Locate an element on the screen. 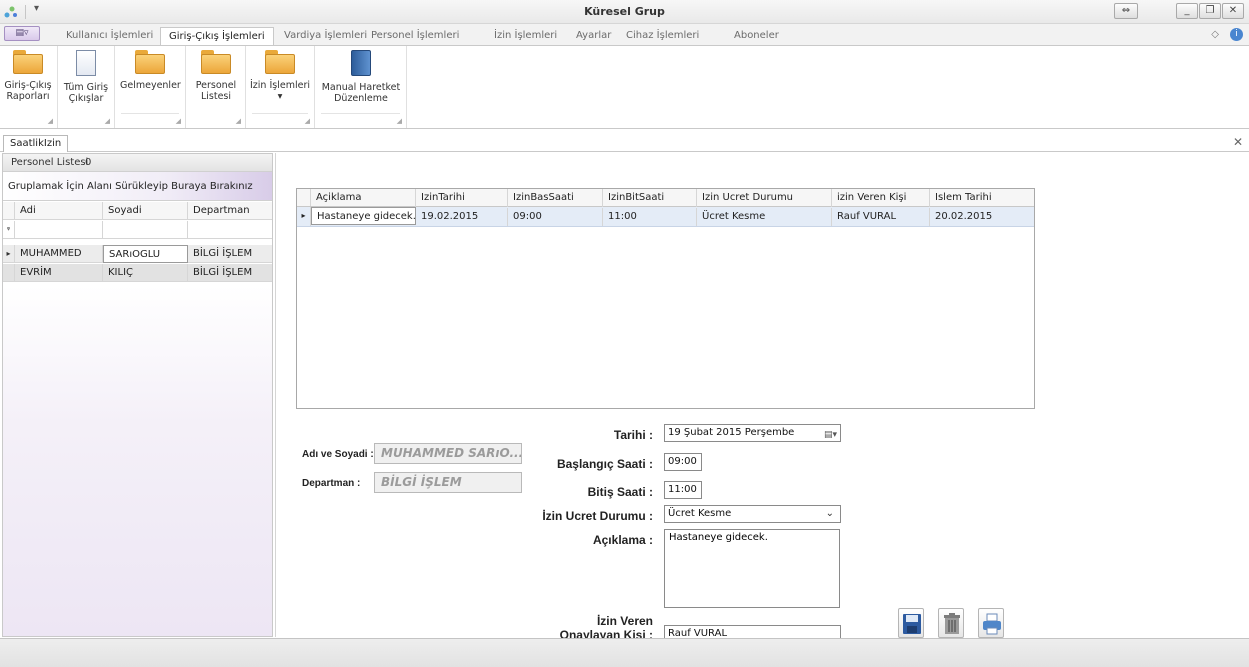 The height and width of the screenshot is (667, 1249). book-icon is located at coordinates (361, 63).